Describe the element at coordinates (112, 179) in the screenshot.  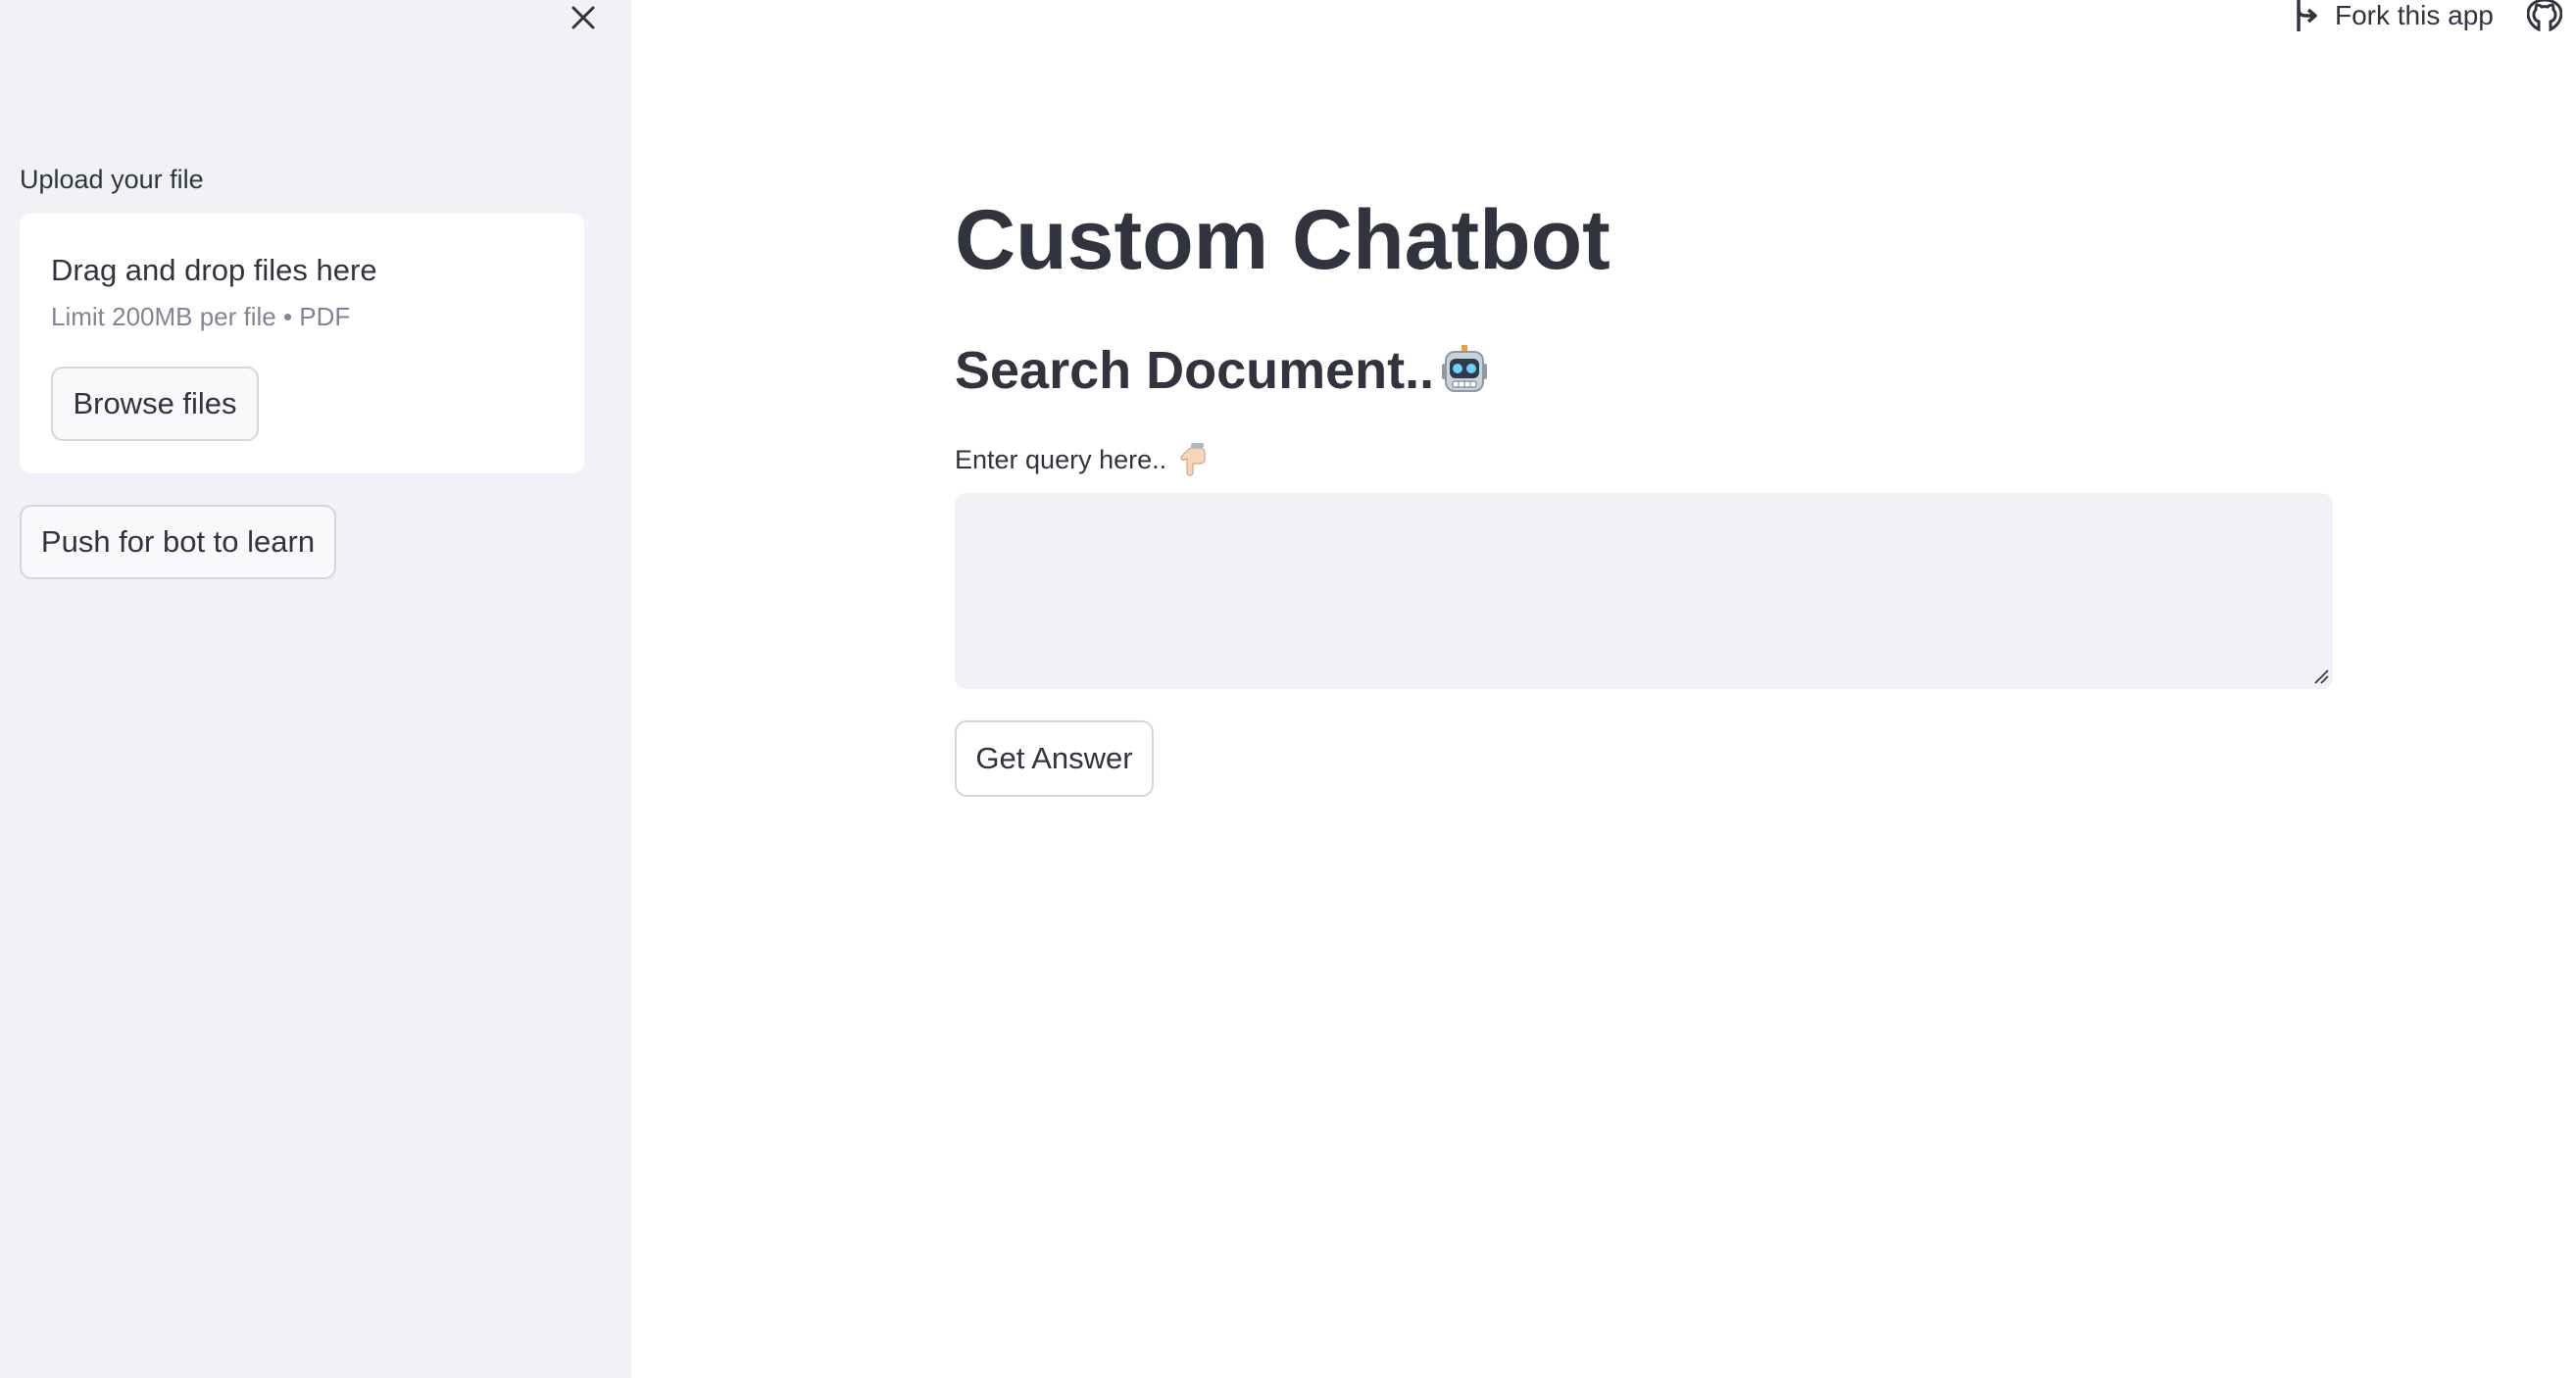
I see `upload-label: Upload your file` at that location.